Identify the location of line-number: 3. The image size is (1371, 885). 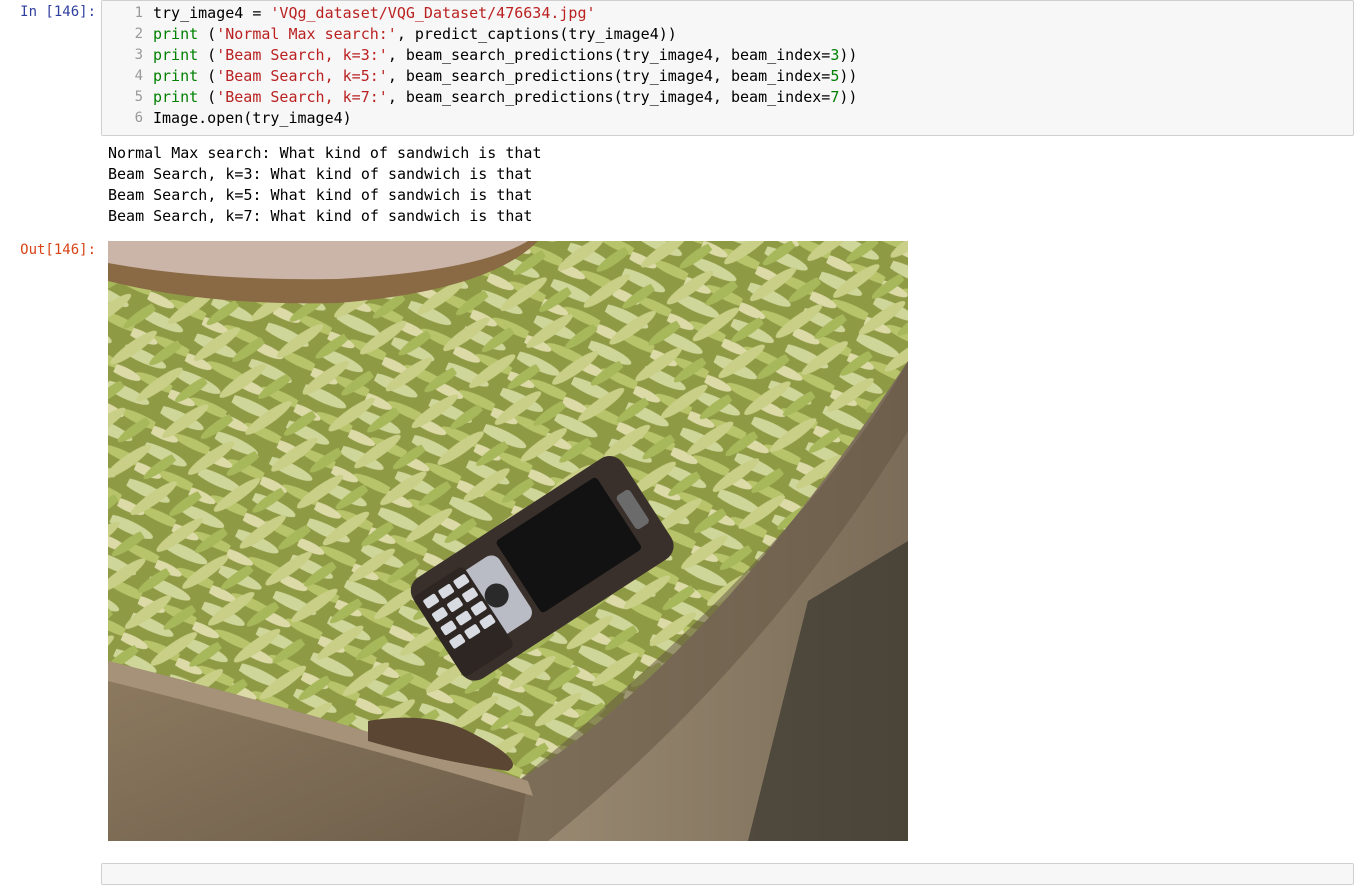
(138, 55).